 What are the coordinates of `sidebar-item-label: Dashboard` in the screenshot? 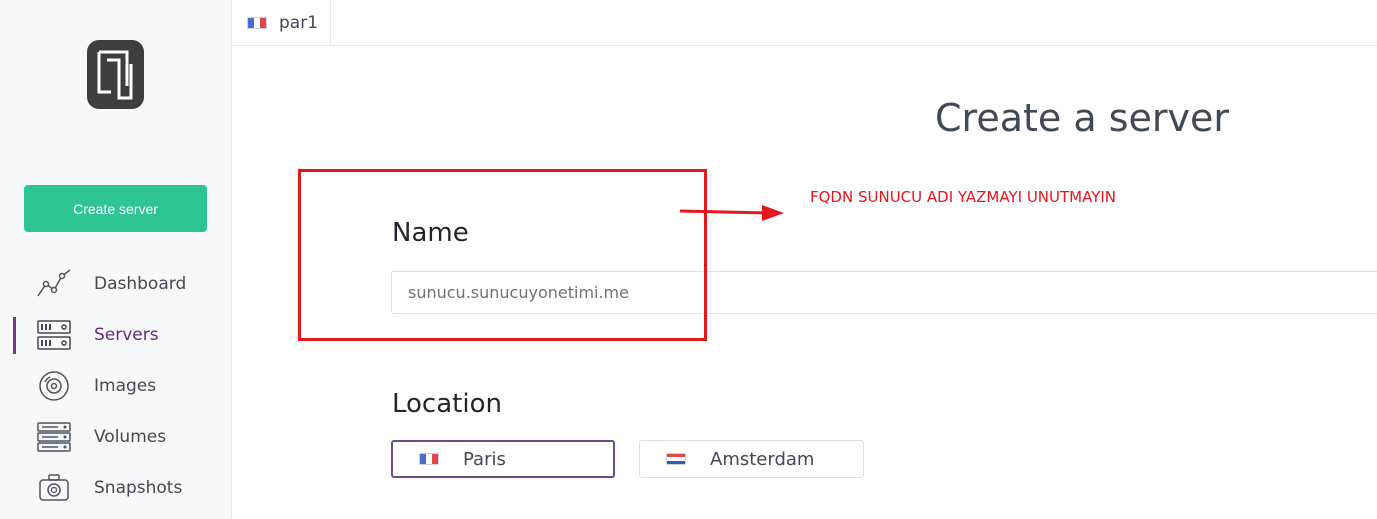 It's located at (140, 283).